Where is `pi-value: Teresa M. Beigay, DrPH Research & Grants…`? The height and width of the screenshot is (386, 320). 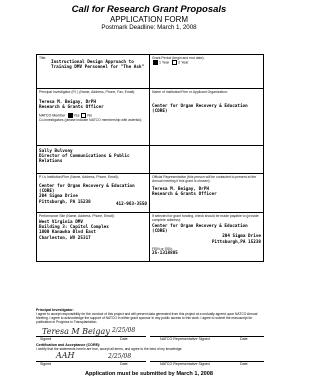
pi-value: Teresa M. Beigay, DrPH Research & Grants… is located at coordinates (93, 105).